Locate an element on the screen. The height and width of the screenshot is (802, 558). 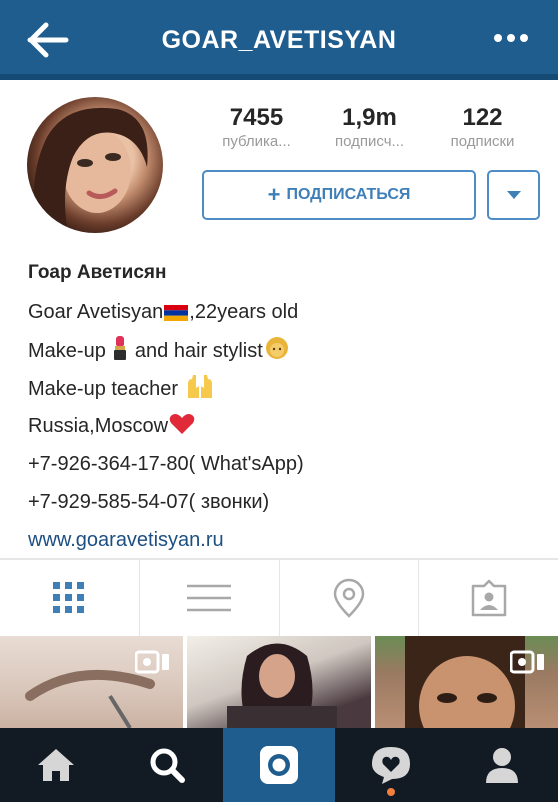
stat-following: 122 подписки is located at coordinates (482, 128).